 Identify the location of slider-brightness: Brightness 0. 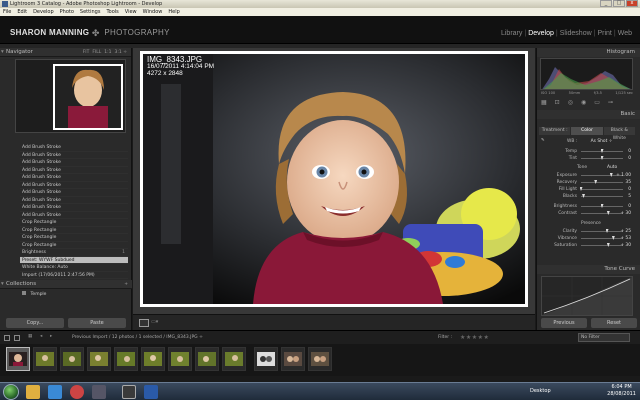
(588, 207).